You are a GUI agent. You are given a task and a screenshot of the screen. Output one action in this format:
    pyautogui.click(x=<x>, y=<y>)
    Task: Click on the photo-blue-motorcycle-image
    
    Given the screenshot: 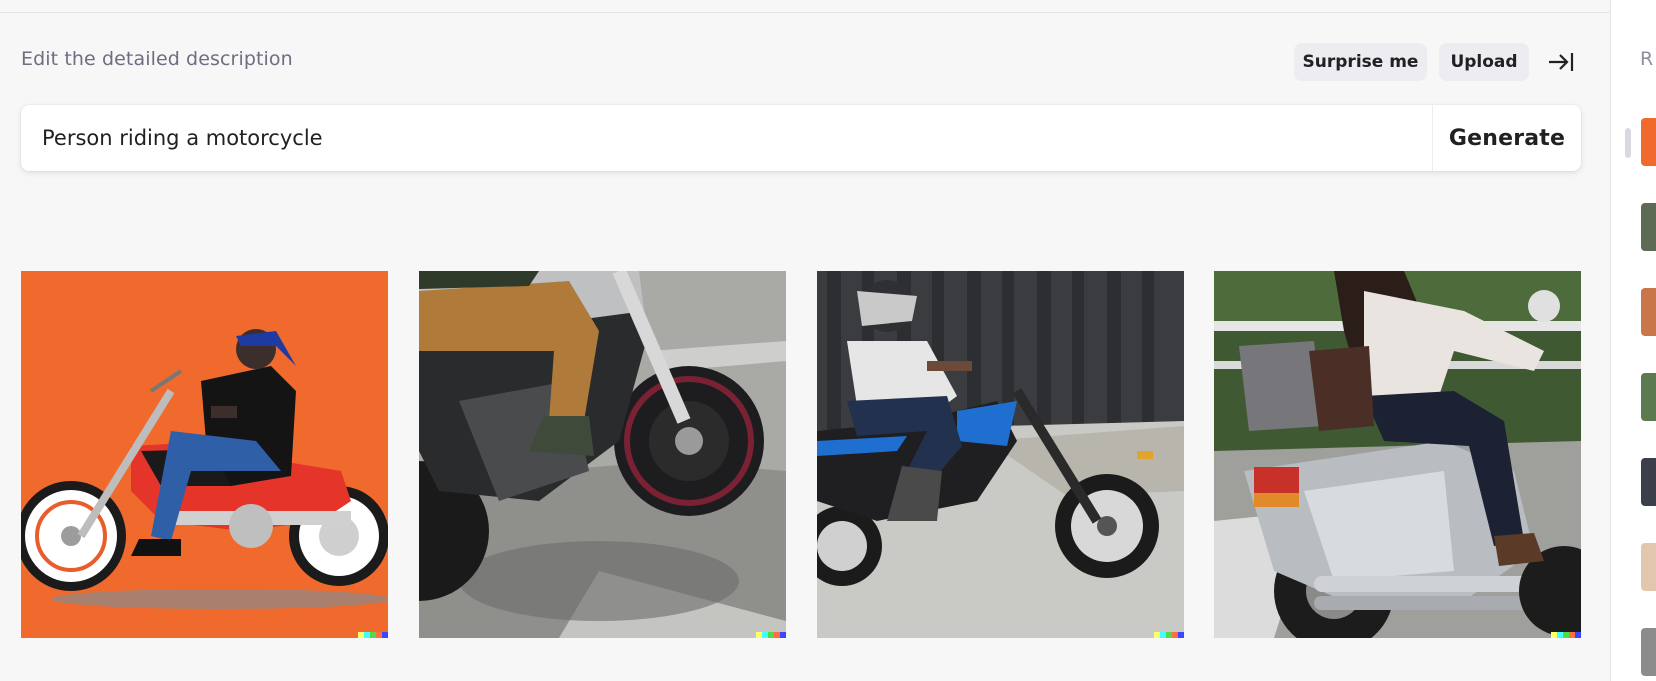 What is the action you would take?
    pyautogui.click(x=1000, y=454)
    